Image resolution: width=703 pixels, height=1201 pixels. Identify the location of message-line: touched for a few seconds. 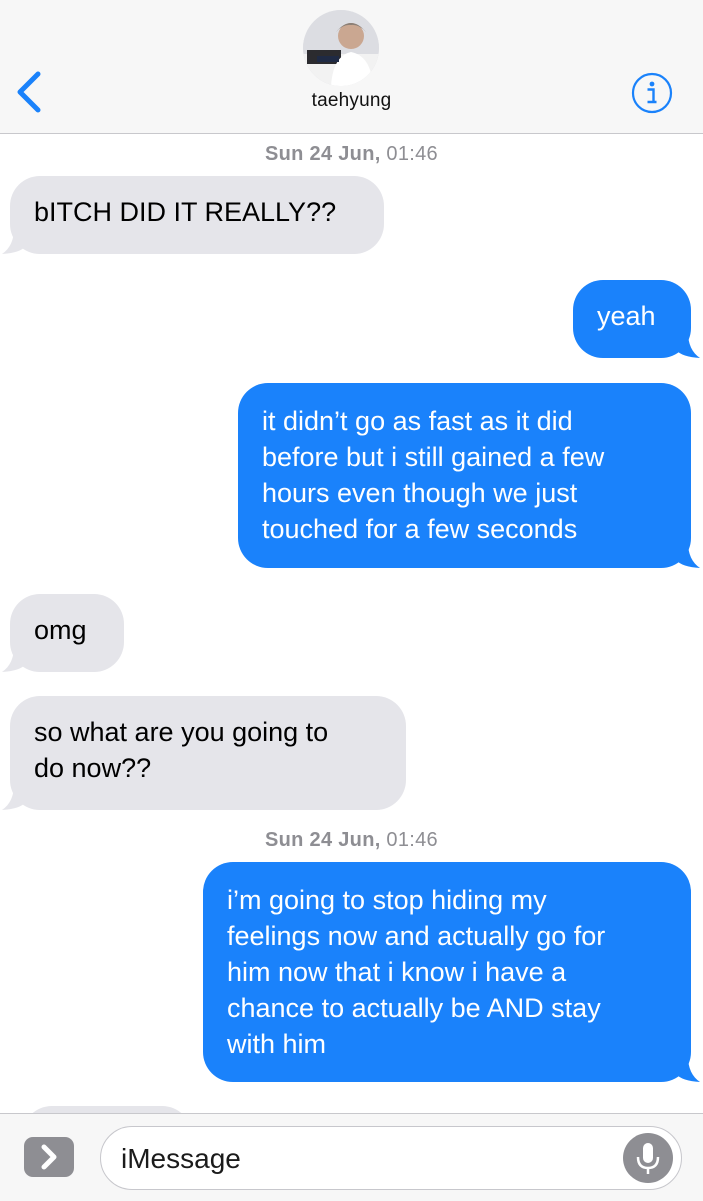
(420, 529).